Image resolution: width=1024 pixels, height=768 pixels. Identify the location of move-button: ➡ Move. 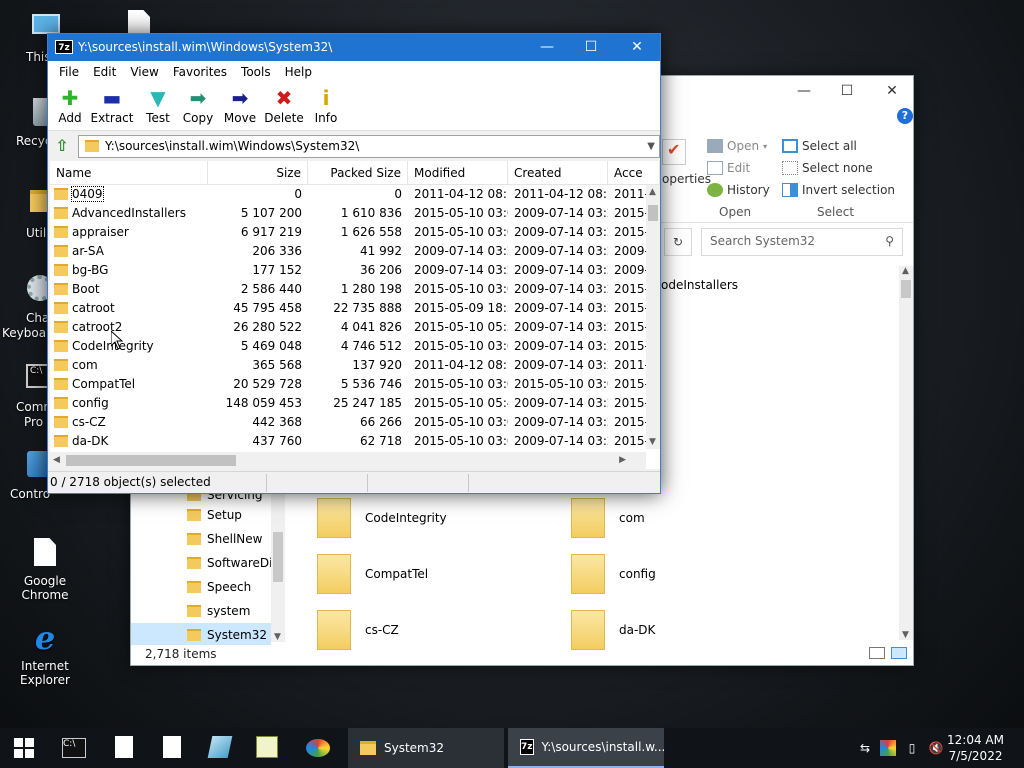
(240, 106).